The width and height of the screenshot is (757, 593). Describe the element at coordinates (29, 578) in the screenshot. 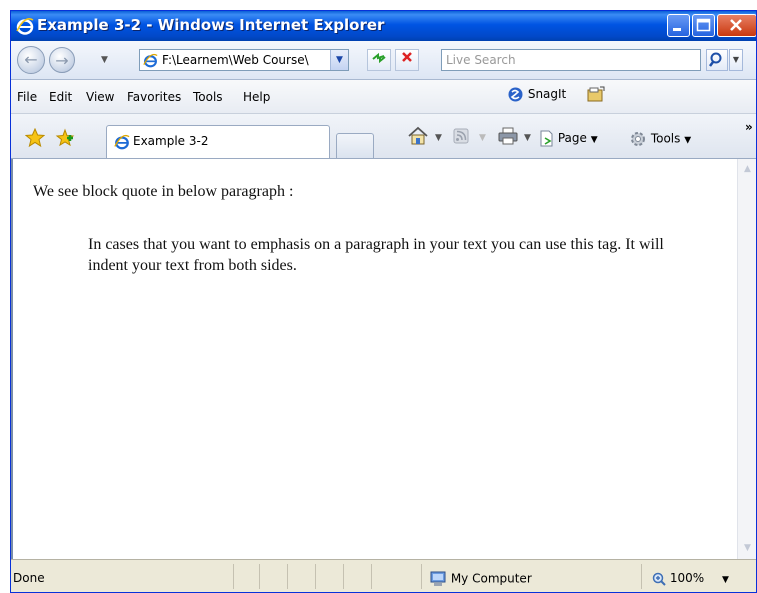

I see `status-text: Done` at that location.